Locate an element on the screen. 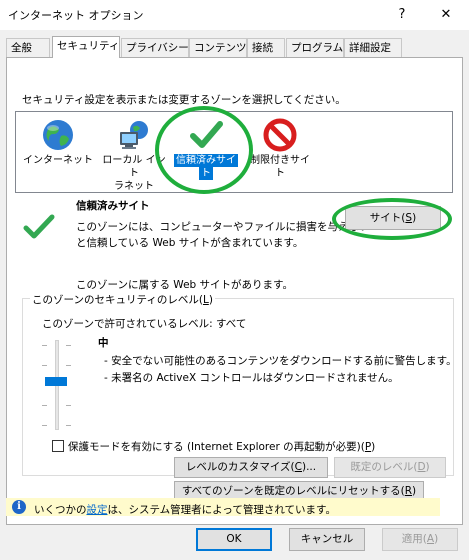 Image resolution: width=469 pixels, height=560 pixels. info-icon: i is located at coordinates (19, 507).